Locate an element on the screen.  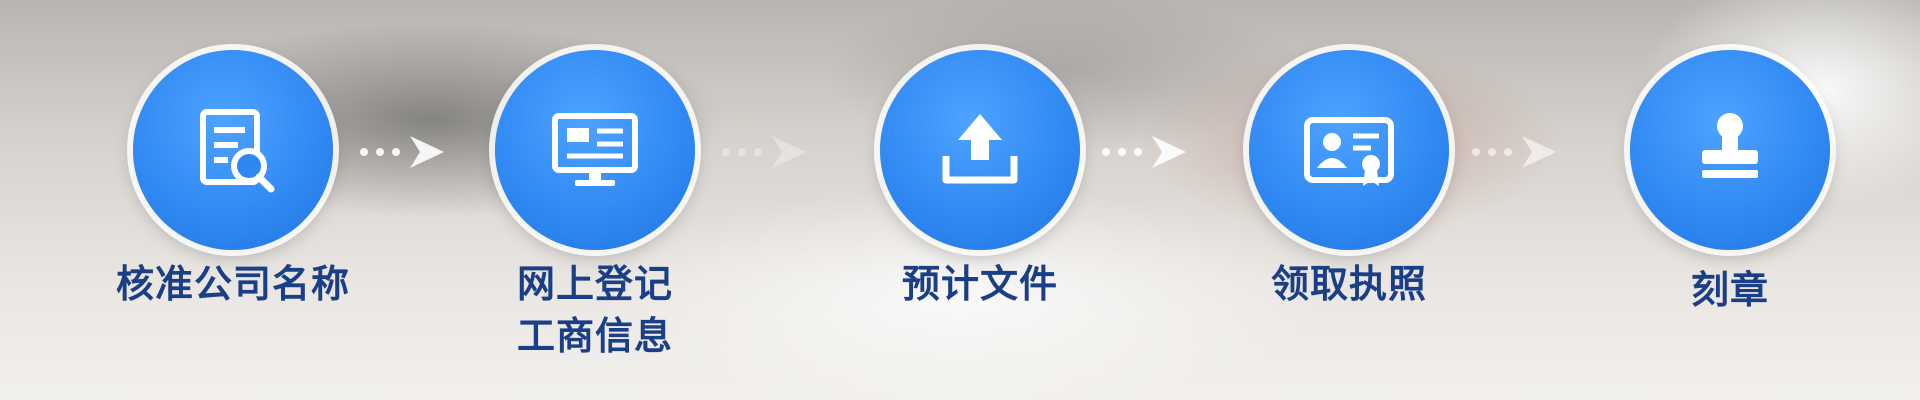
step-2-label: 网上登记 工商信息 is located at coordinates (595, 310).